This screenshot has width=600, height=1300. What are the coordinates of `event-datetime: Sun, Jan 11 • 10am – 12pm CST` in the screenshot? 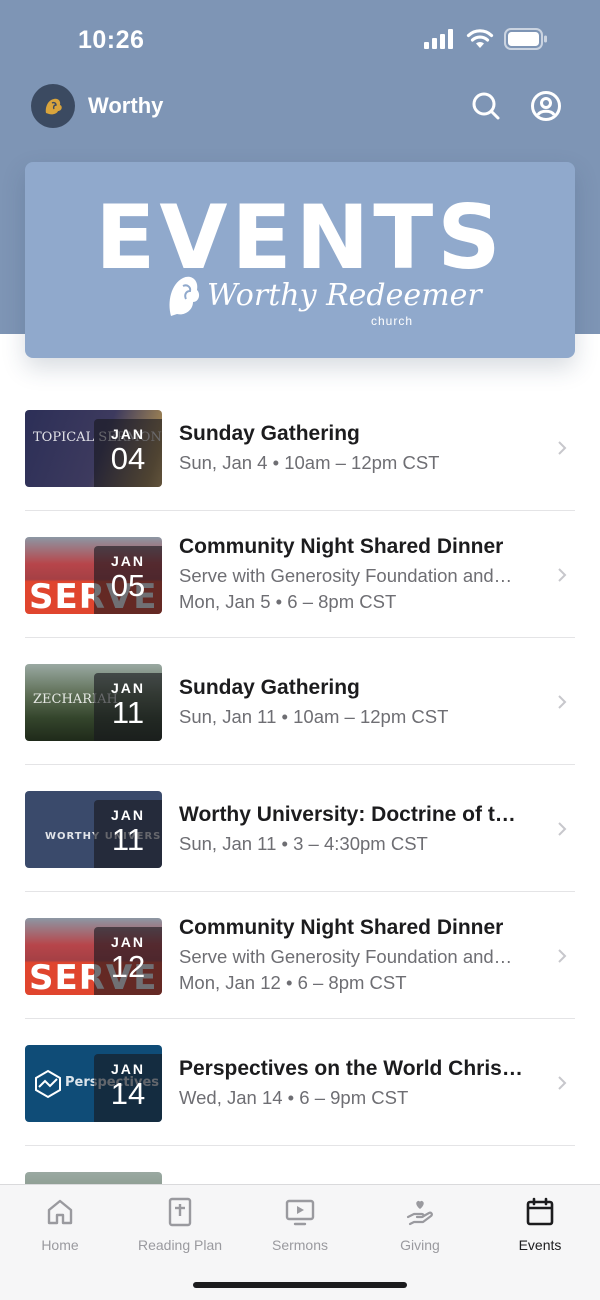 It's located at (314, 716).